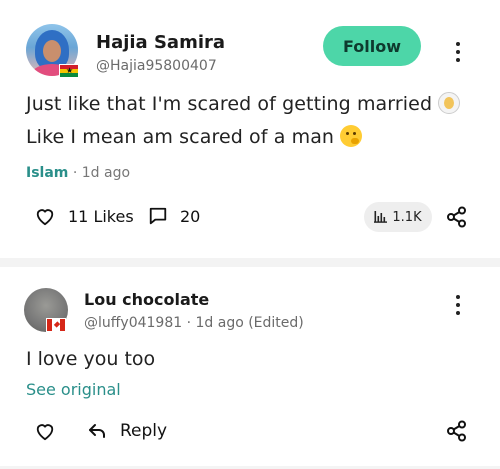 The width and height of the screenshot is (500, 469). I want to click on comment-share-button, so click(457, 433).